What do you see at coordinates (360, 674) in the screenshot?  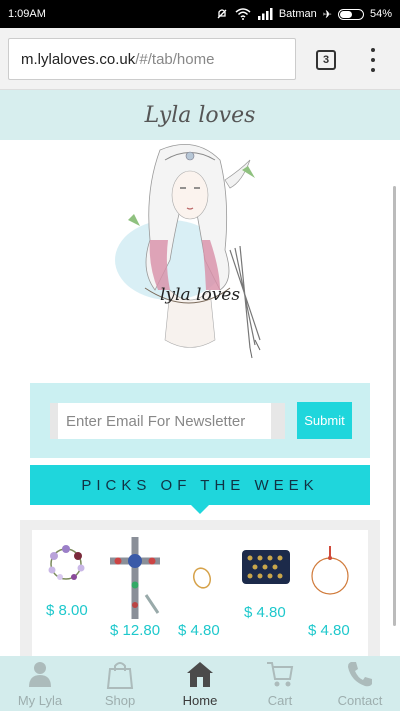 I see `phone-icon` at bounding box center [360, 674].